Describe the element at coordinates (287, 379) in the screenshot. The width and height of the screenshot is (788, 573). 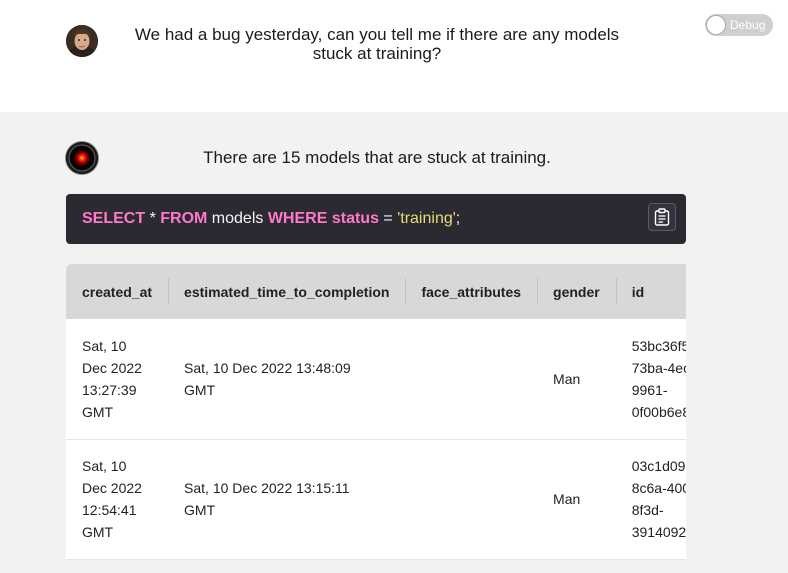
I see `cell-estimated-time: Sat, 10 Dec 2022 13:48:09 GMT` at that location.